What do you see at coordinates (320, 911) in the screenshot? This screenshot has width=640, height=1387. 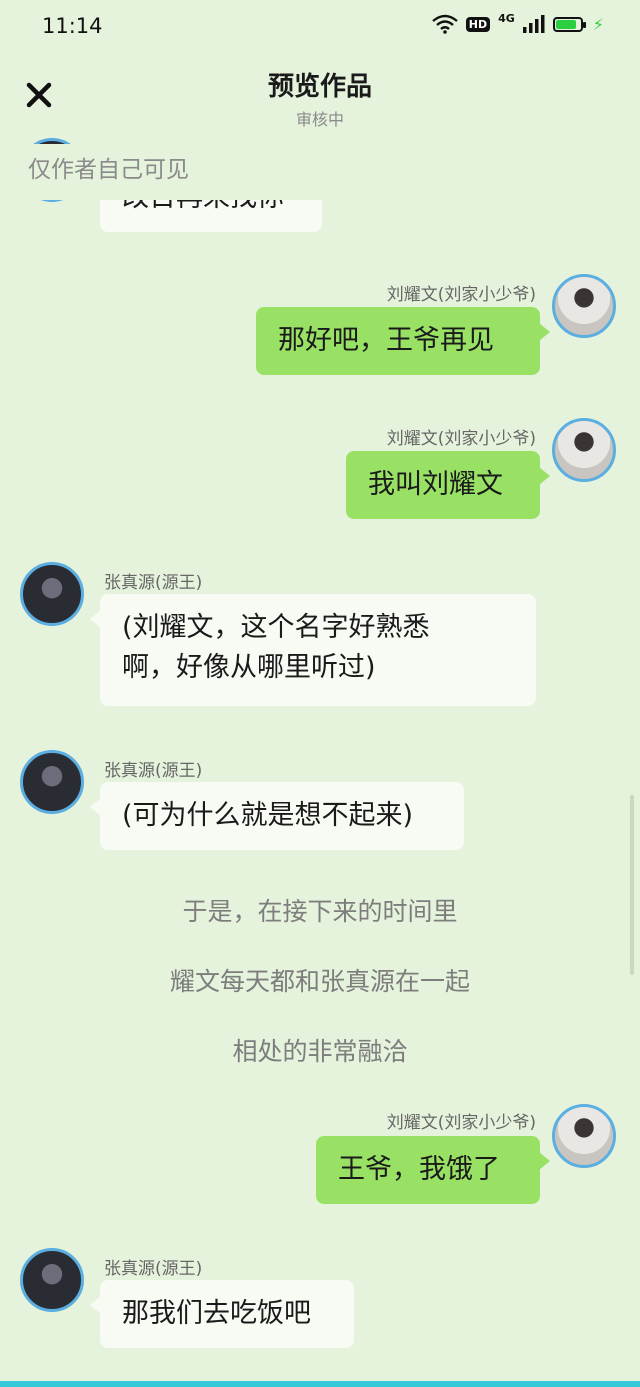 I see `narration-text: 于是，在接下来的时间里` at bounding box center [320, 911].